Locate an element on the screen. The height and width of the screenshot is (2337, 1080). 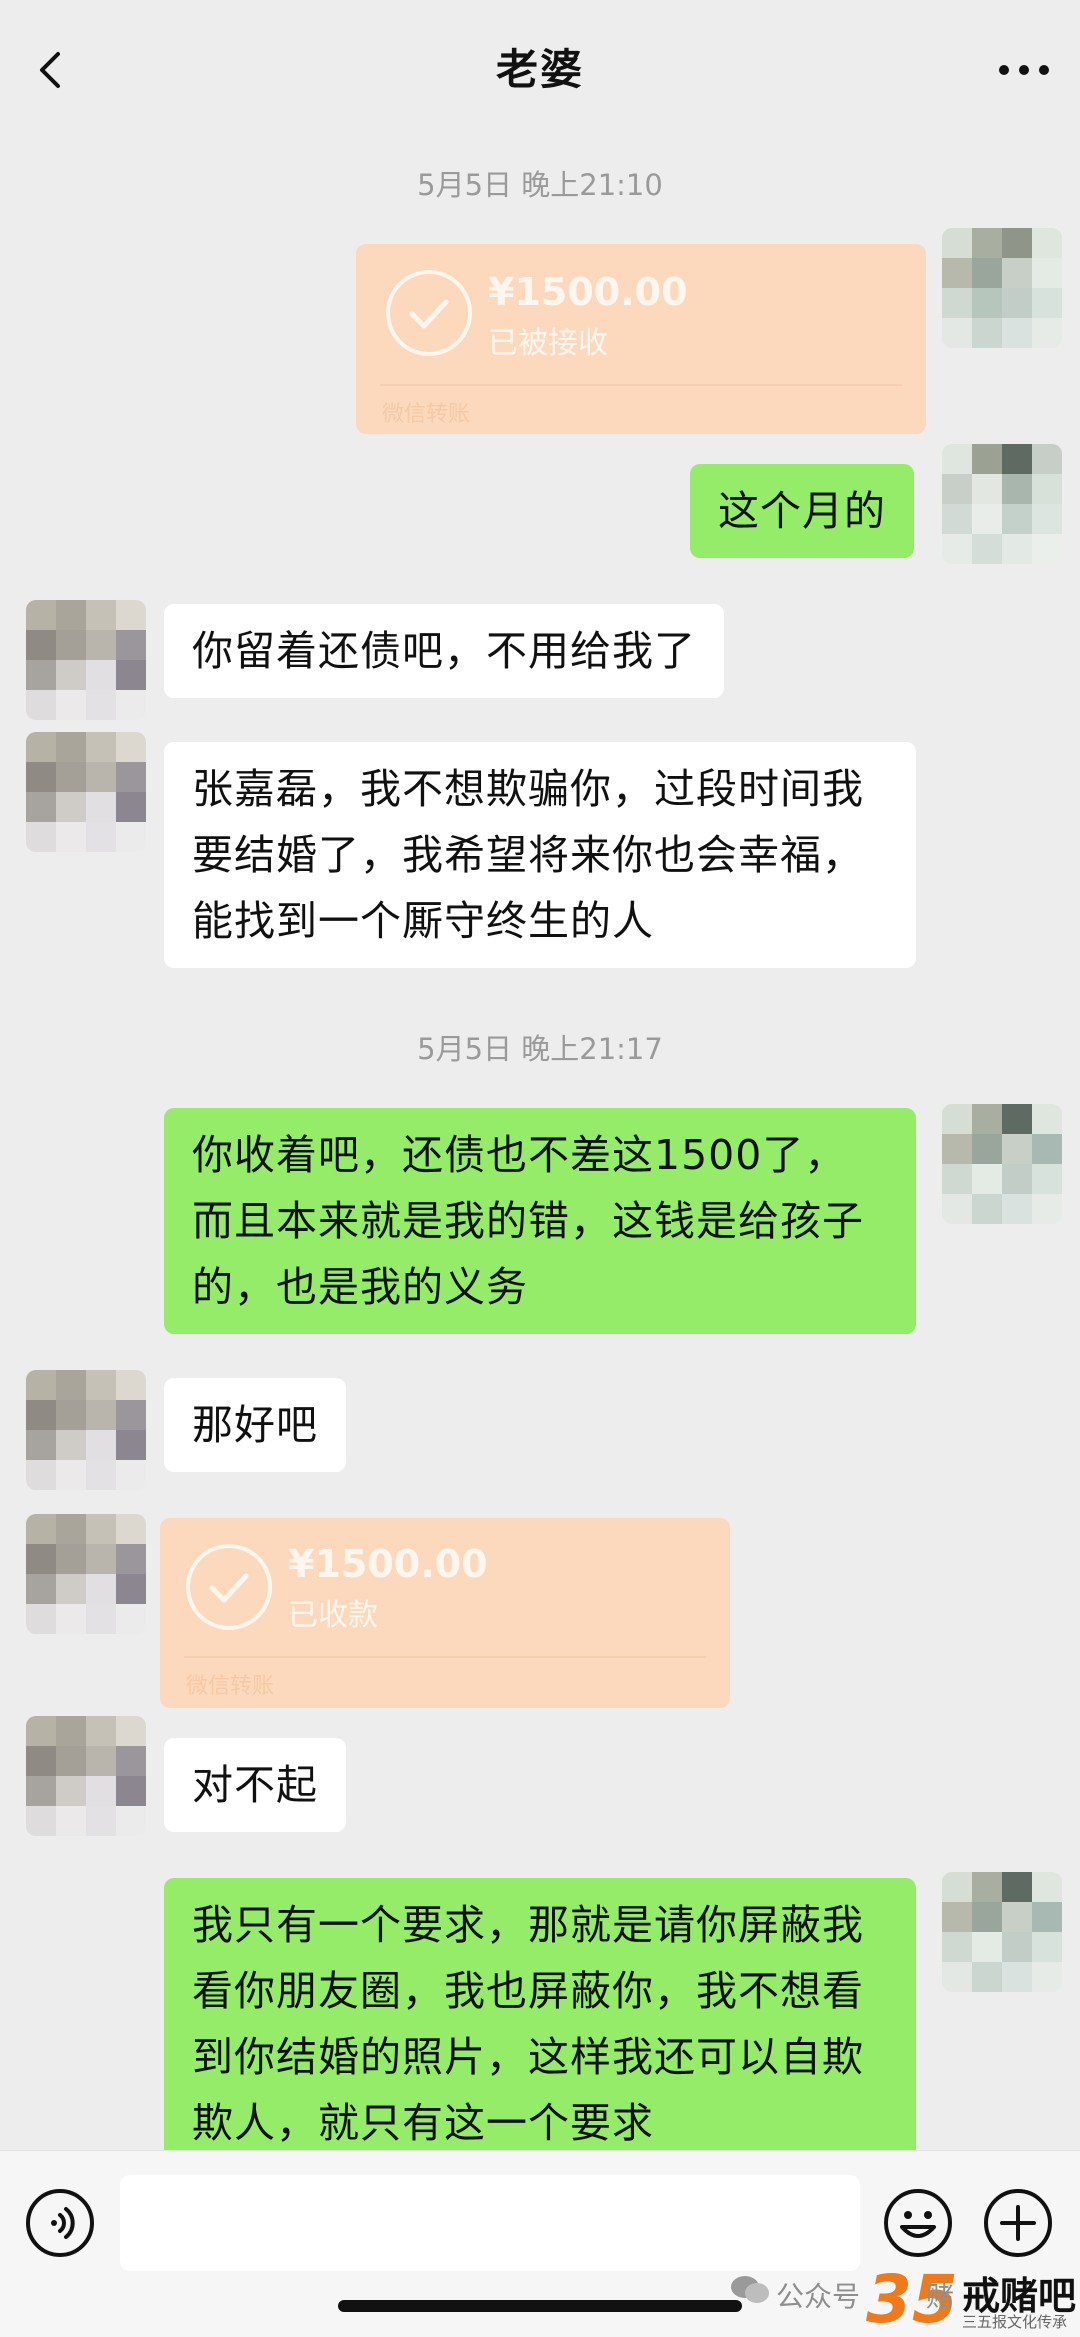
transfer-status: 已被接收 is located at coordinates (548, 343).